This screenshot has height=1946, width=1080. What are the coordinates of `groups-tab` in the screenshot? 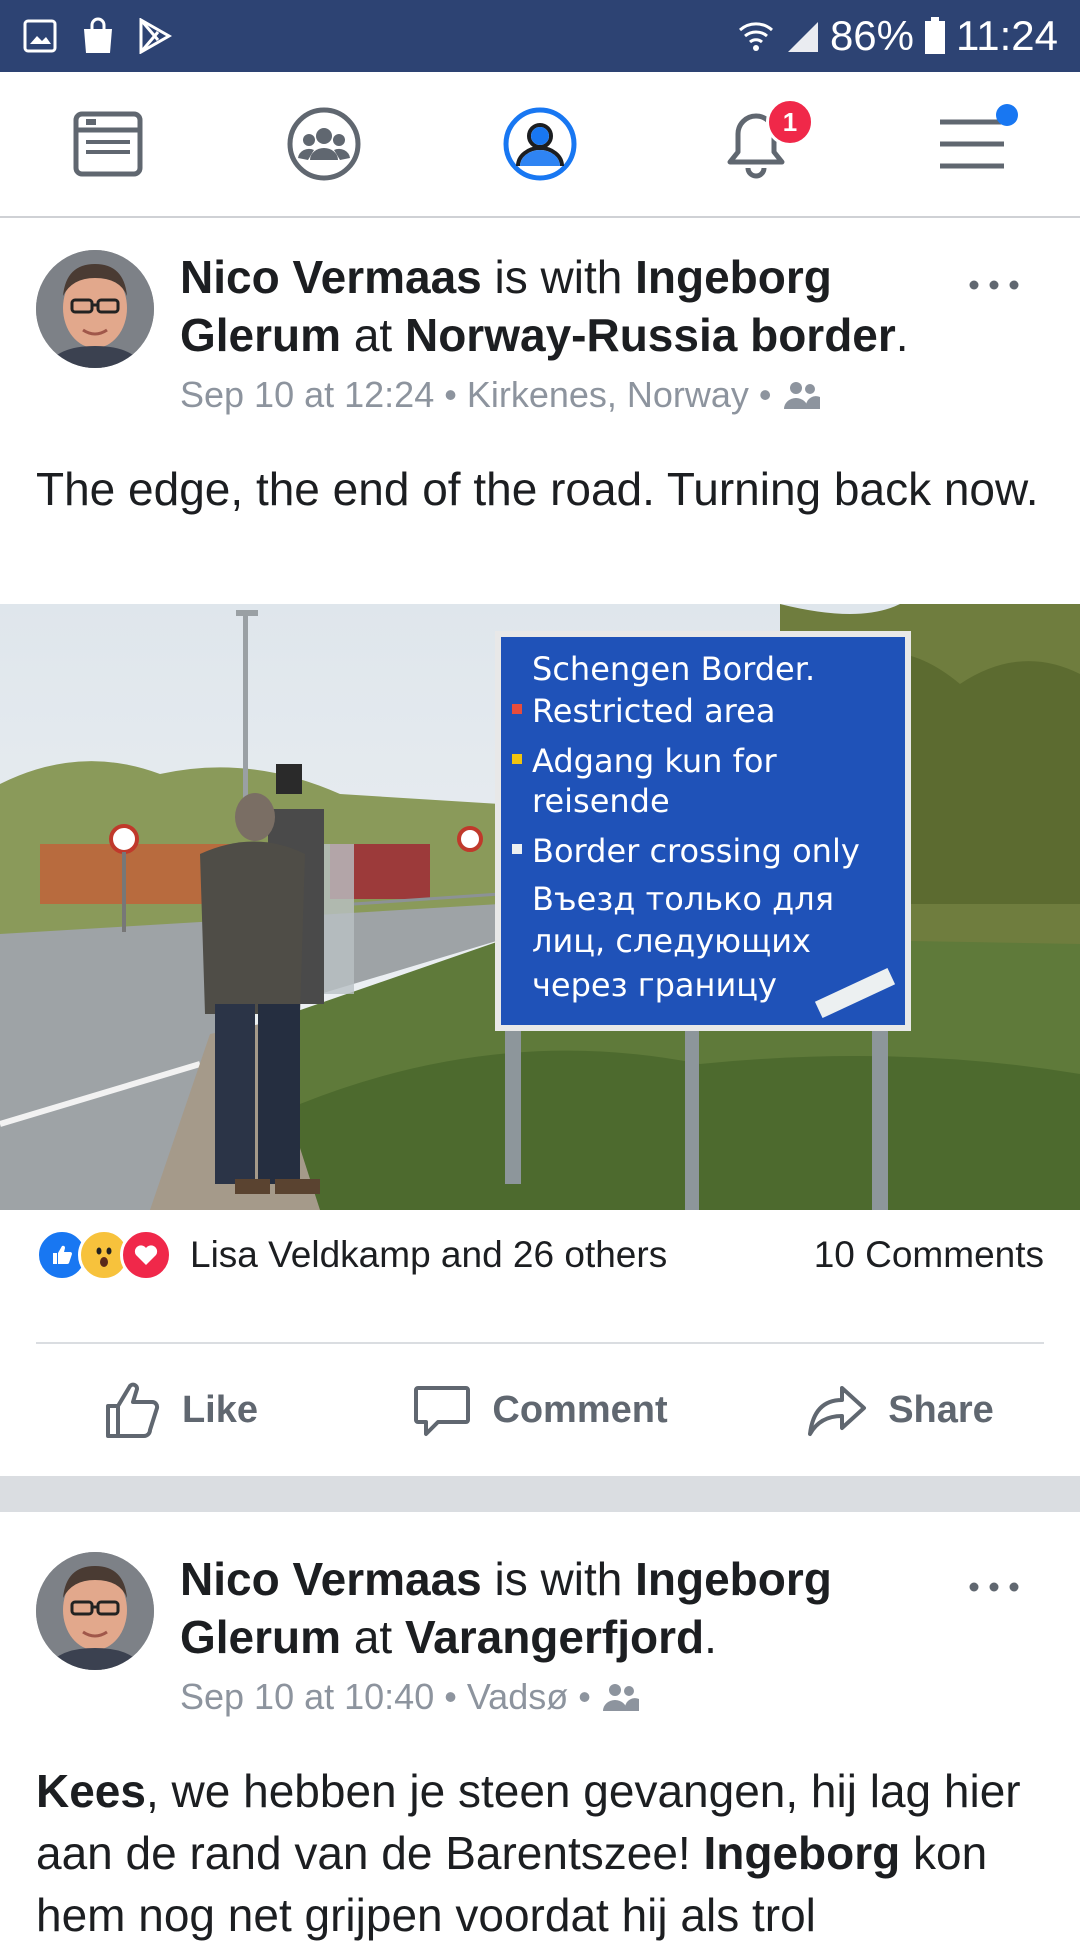 It's located at (324, 144).